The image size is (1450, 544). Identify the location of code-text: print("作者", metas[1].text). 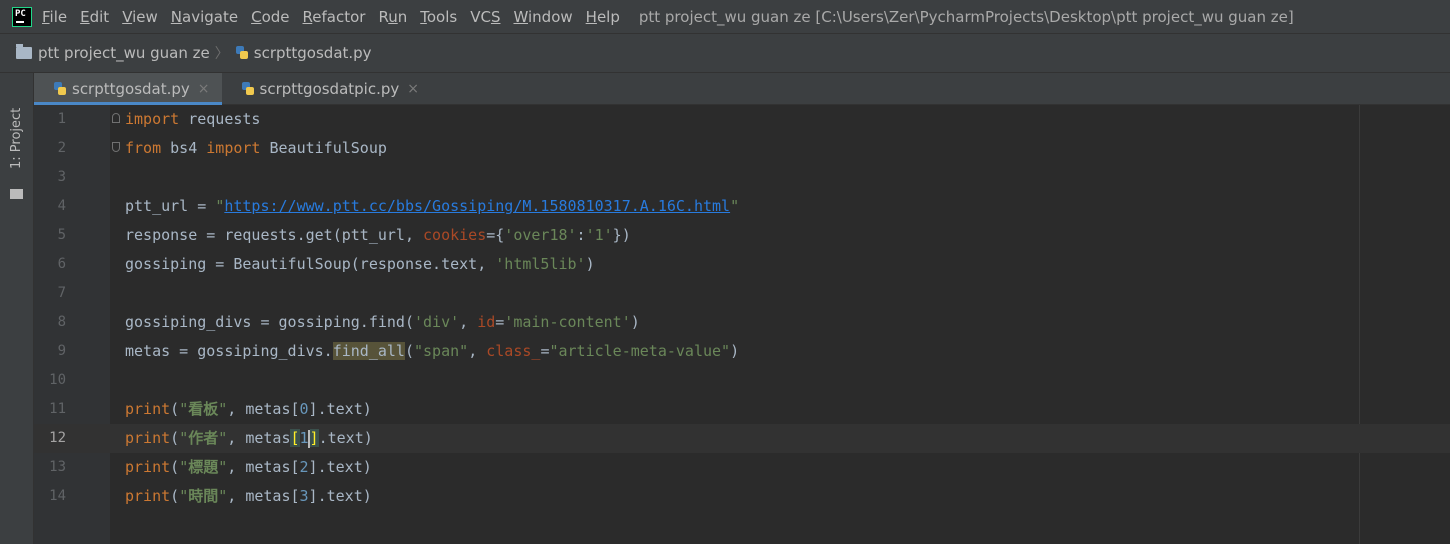
(249, 438).